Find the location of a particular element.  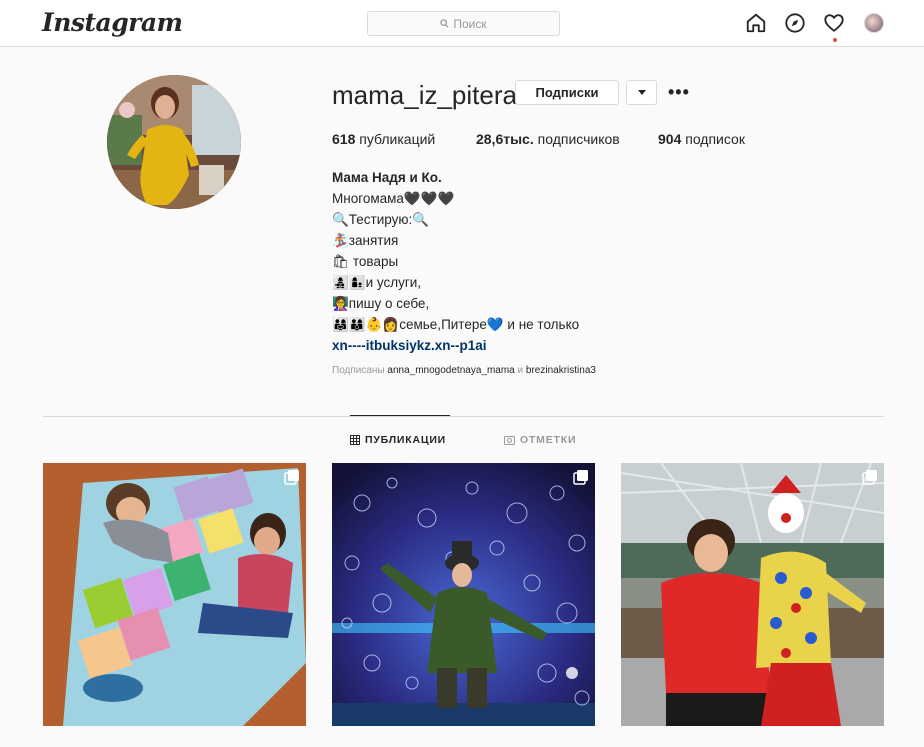

bio-line: 👩‍👧‍👦👩‍👦и услуги, is located at coordinates (377, 282).